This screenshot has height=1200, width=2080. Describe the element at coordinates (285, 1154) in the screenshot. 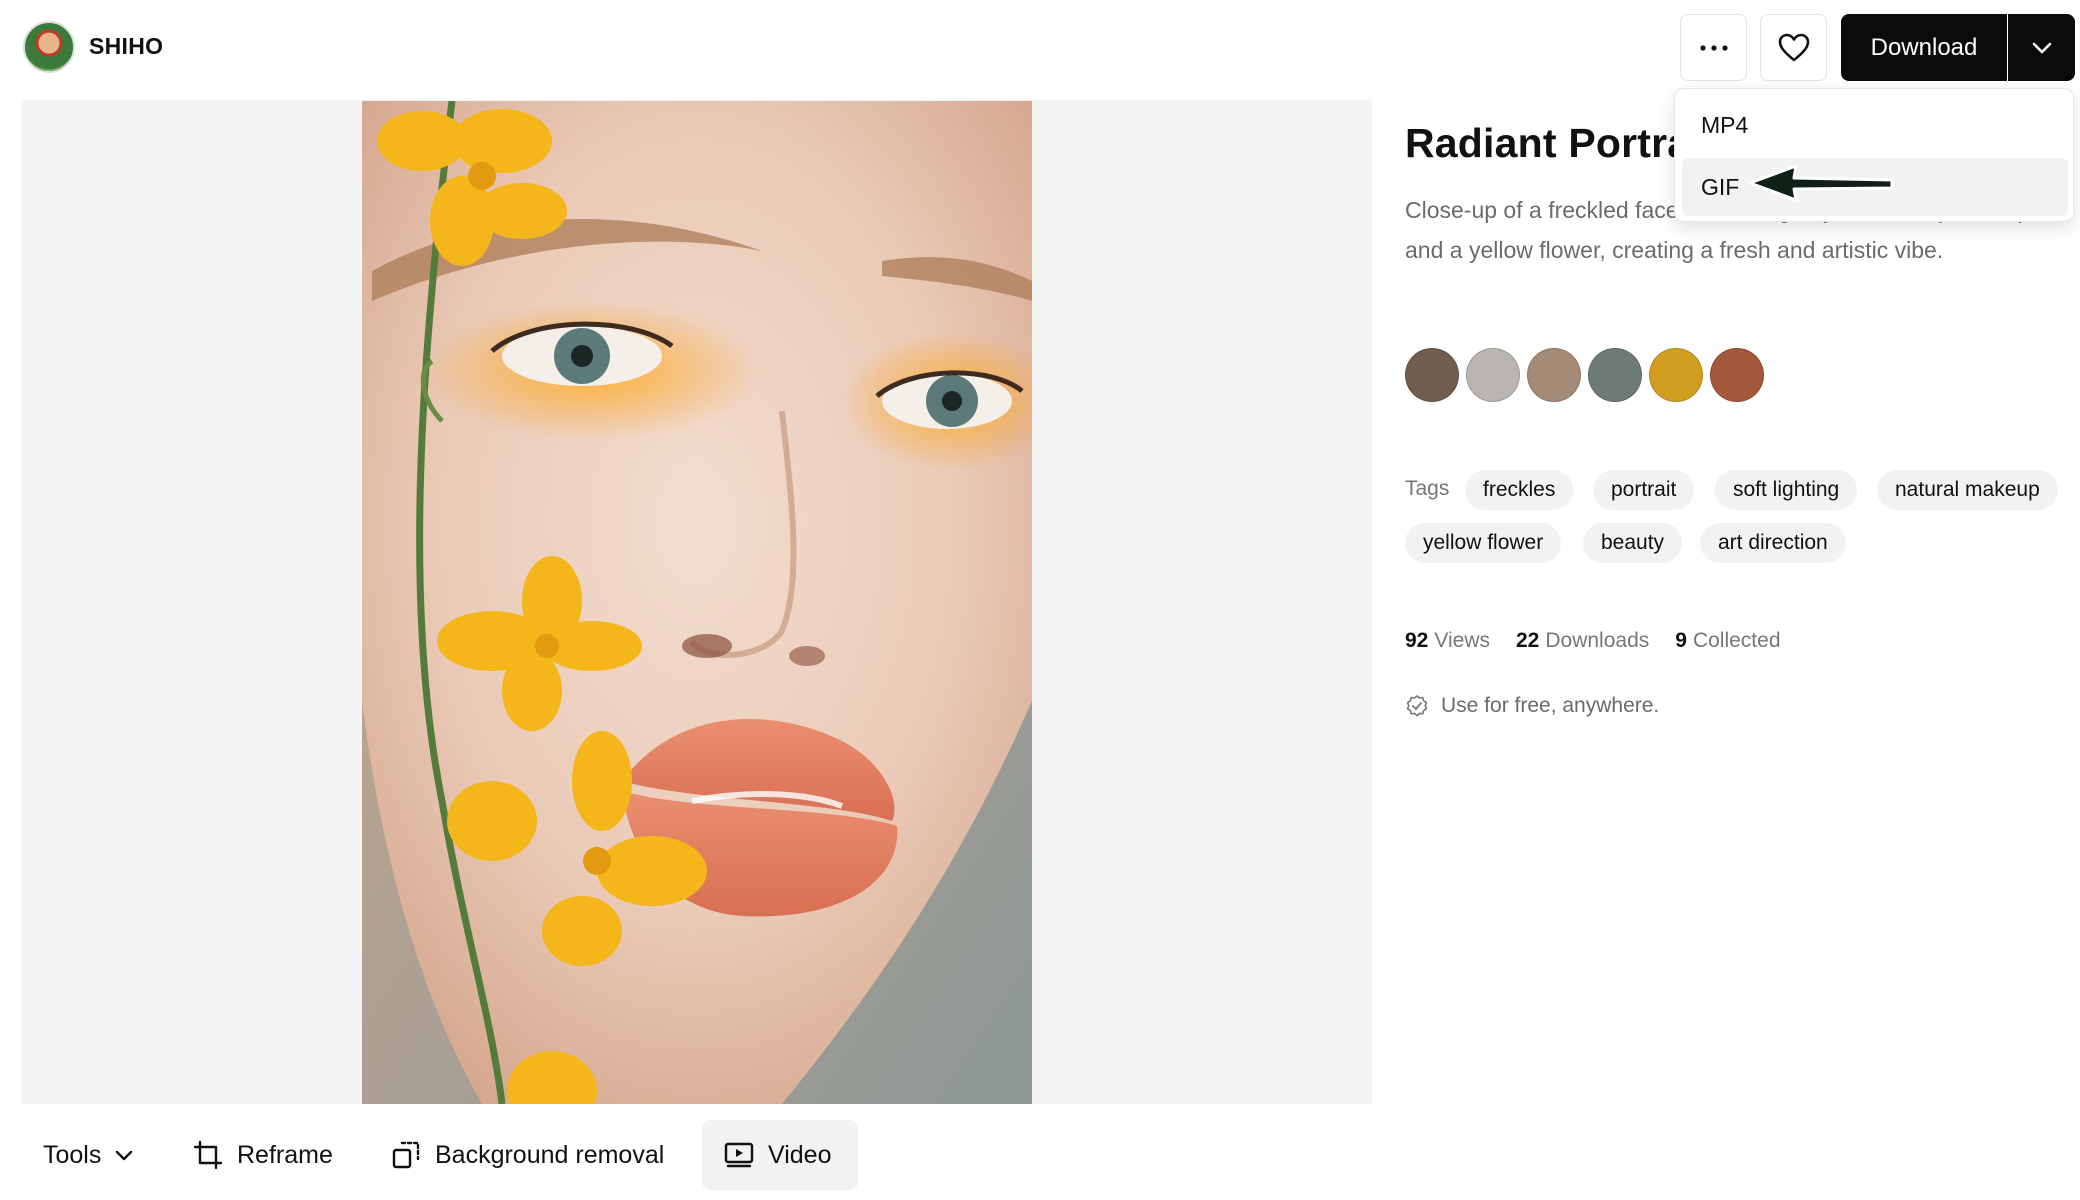

I see `reframe-label: Reframe` at that location.